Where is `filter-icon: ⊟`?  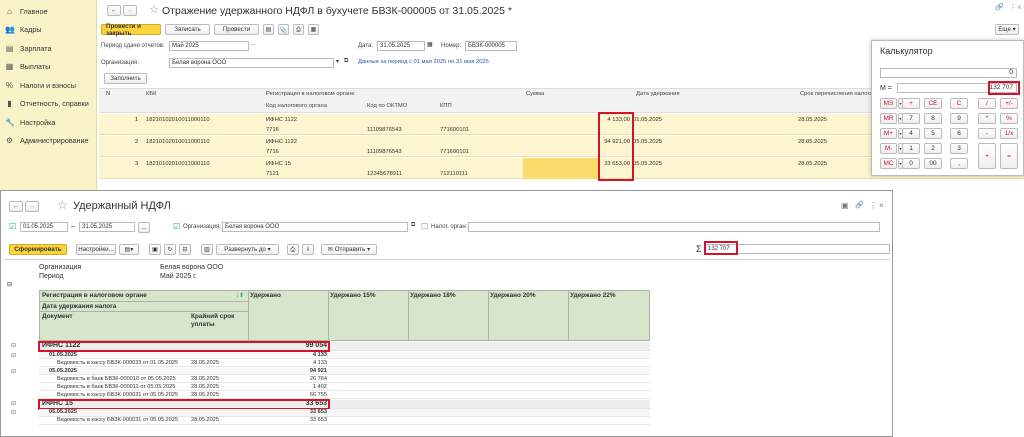
filter-icon: ⊟ is located at coordinates (185, 249).